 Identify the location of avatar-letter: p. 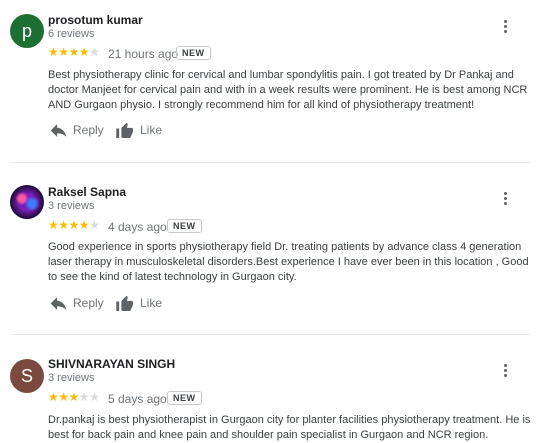
(26, 30).